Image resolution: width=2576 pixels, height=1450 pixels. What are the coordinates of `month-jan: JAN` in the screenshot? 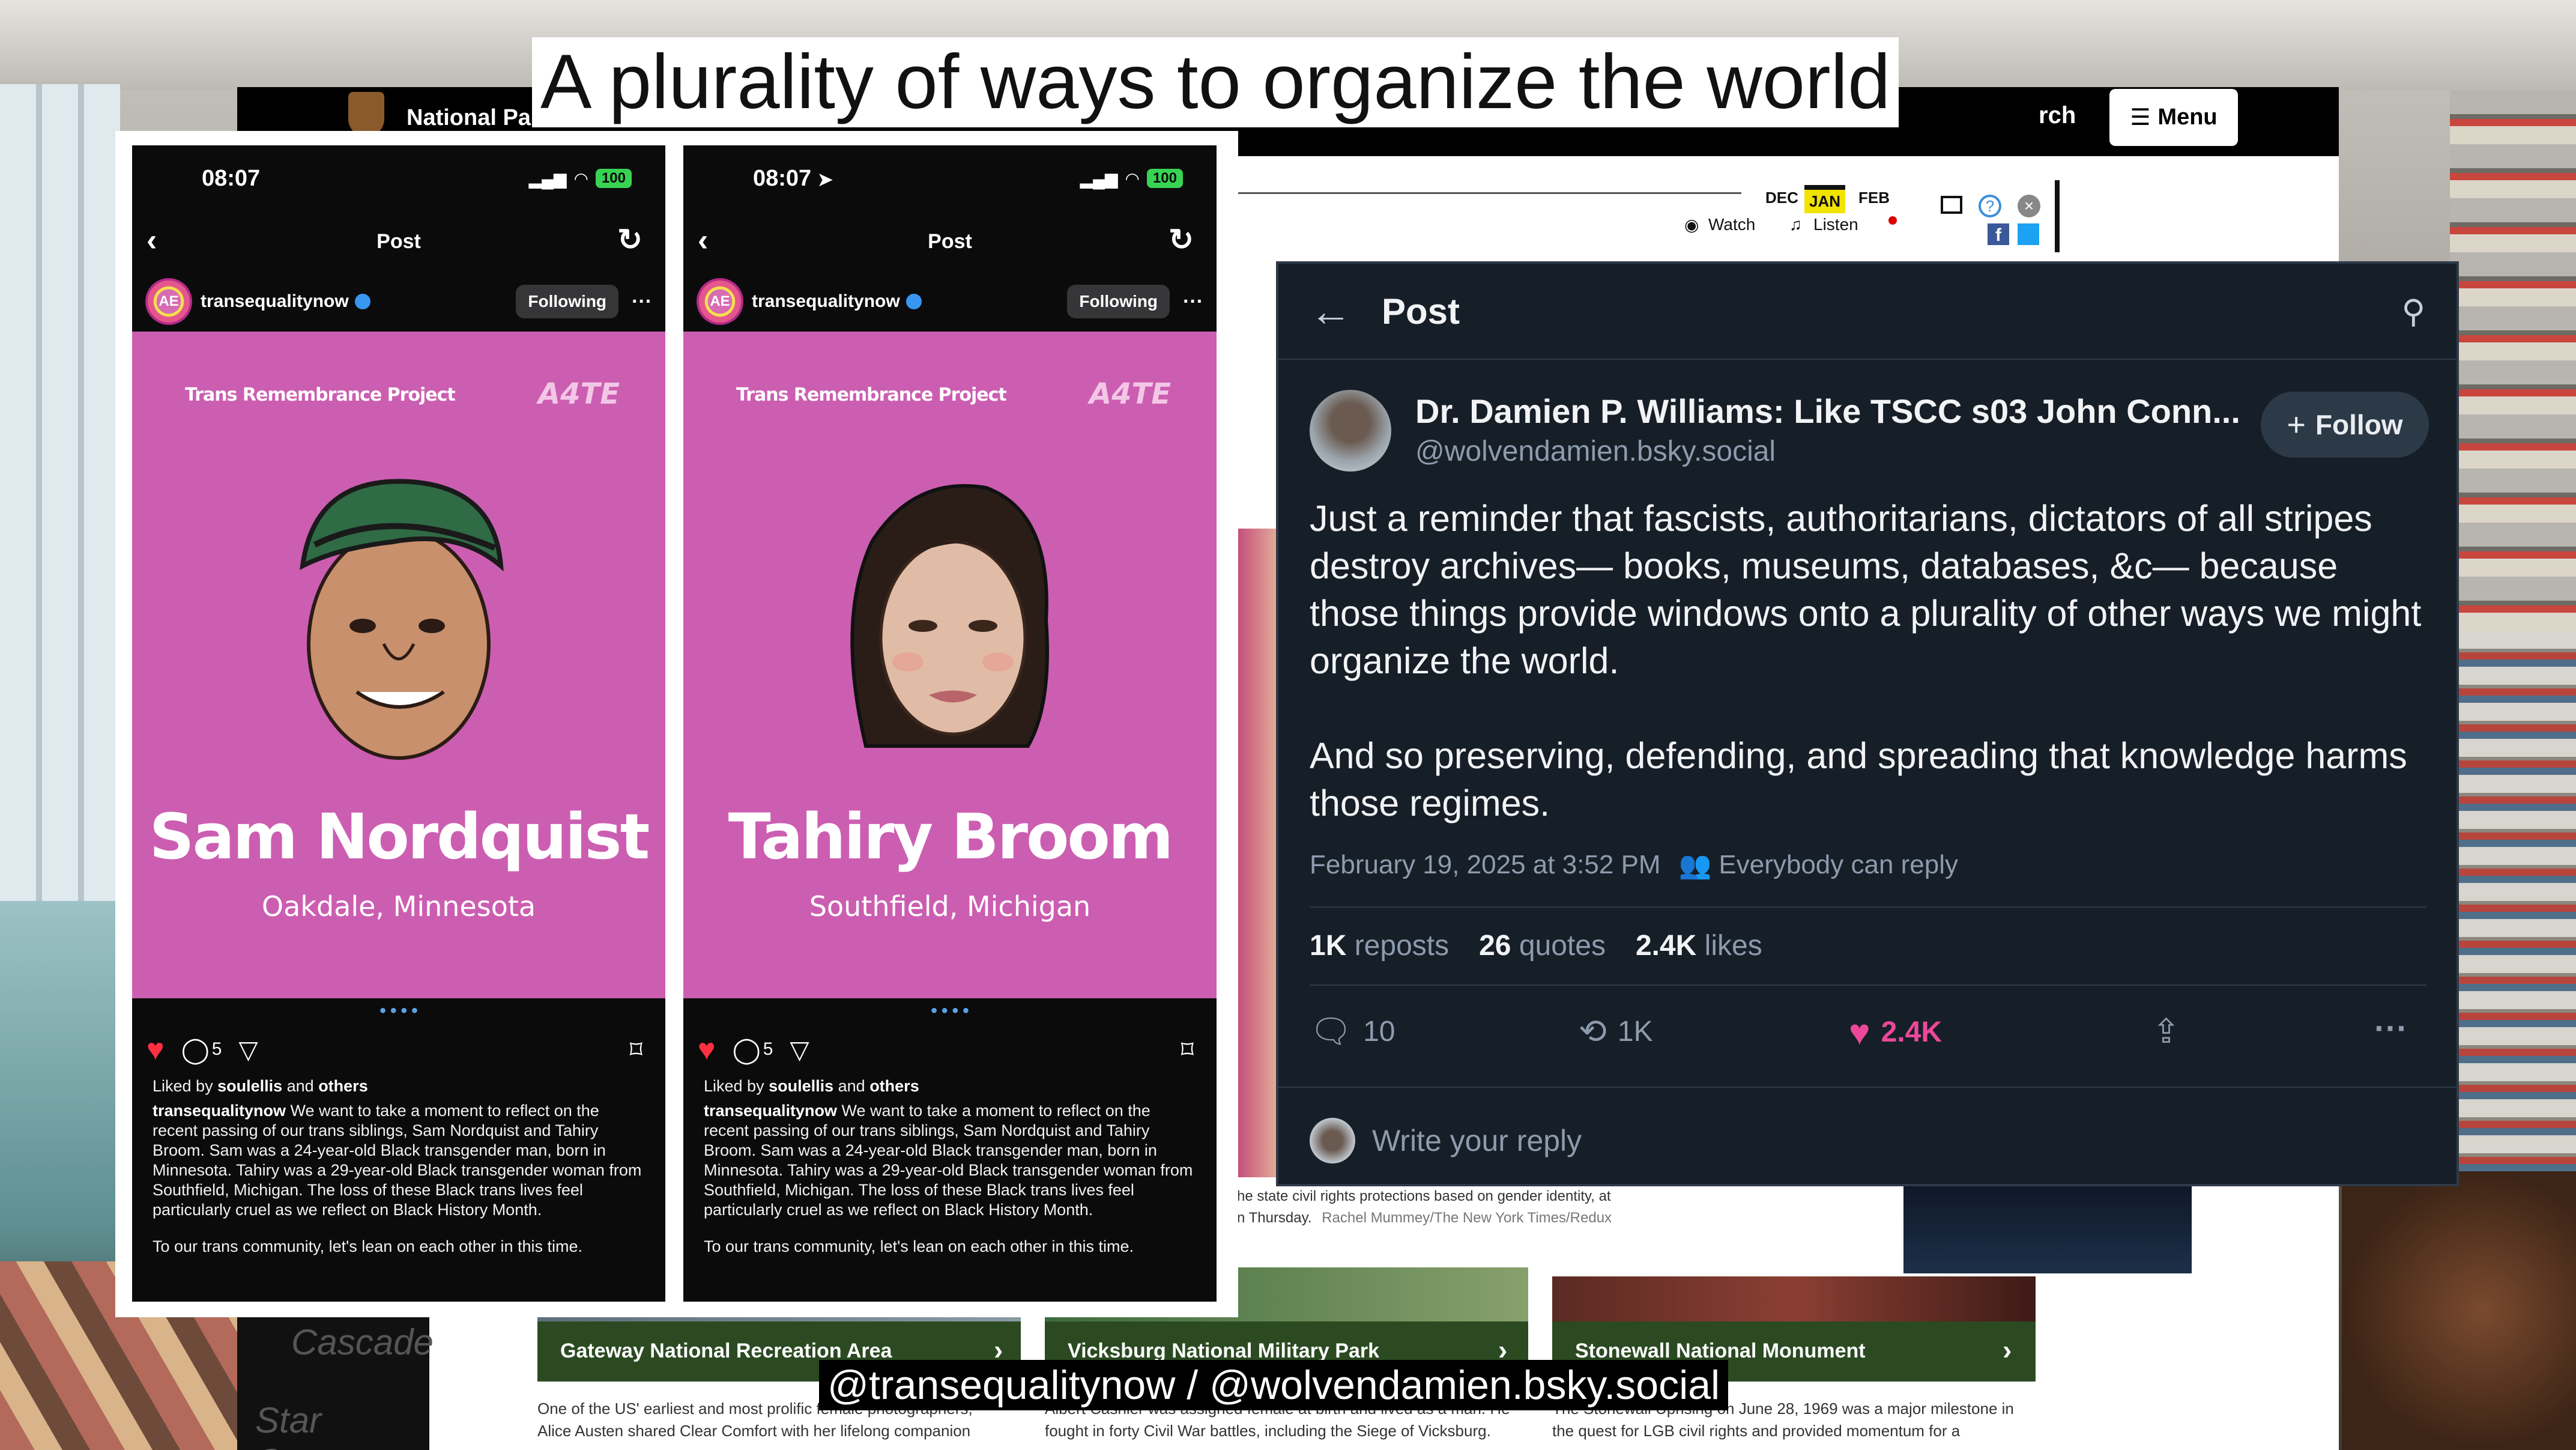 It's located at (1825, 199).